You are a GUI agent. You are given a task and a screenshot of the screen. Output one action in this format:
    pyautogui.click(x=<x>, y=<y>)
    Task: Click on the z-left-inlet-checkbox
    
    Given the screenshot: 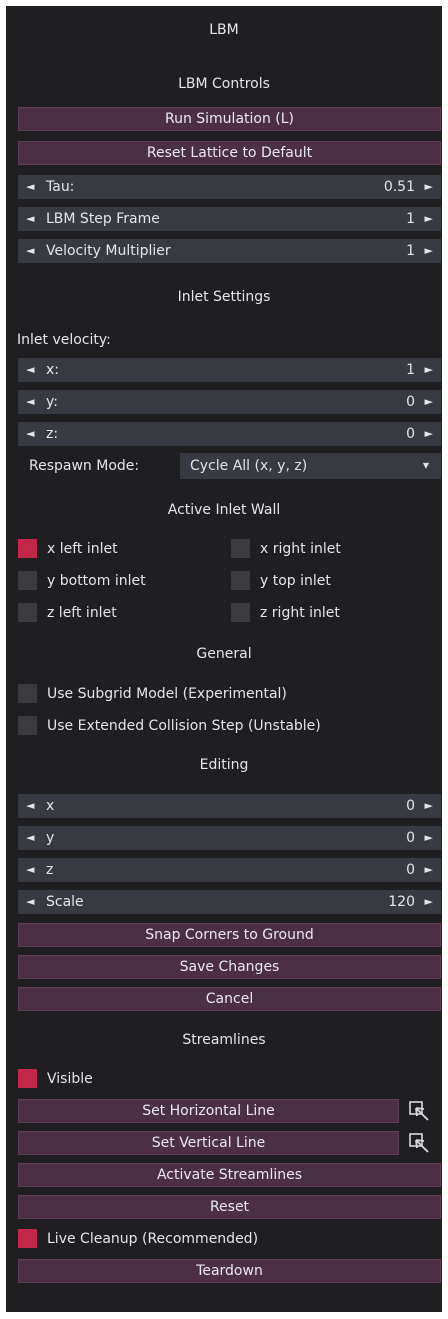 What is the action you would take?
    pyautogui.click(x=27, y=612)
    